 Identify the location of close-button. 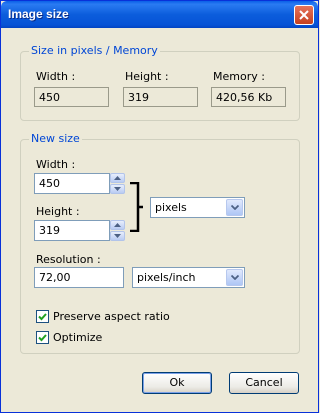
(304, 15).